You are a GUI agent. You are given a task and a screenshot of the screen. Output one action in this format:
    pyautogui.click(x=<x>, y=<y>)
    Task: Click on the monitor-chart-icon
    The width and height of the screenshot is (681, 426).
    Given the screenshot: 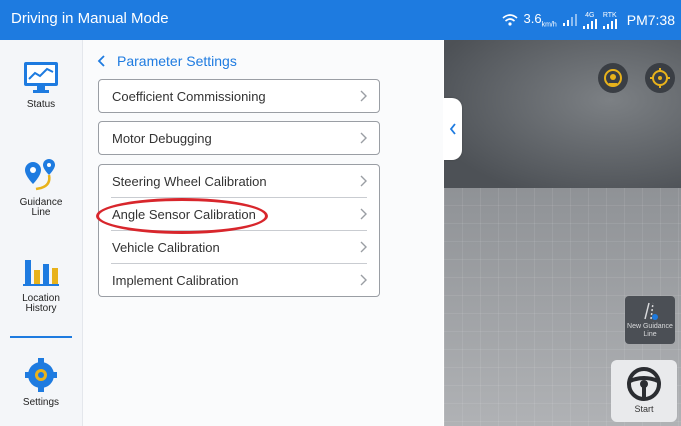 What is the action you would take?
    pyautogui.click(x=41, y=77)
    